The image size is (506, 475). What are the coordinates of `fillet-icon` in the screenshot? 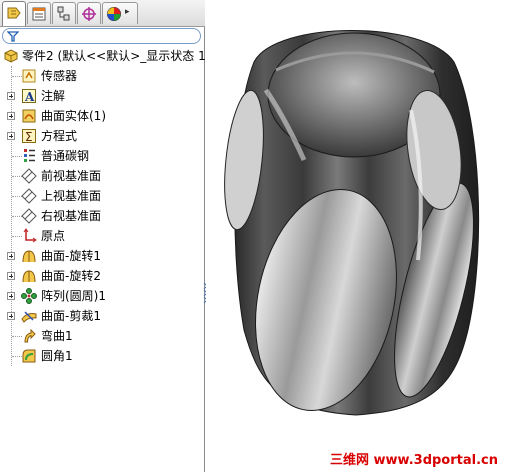 It's located at (29, 356).